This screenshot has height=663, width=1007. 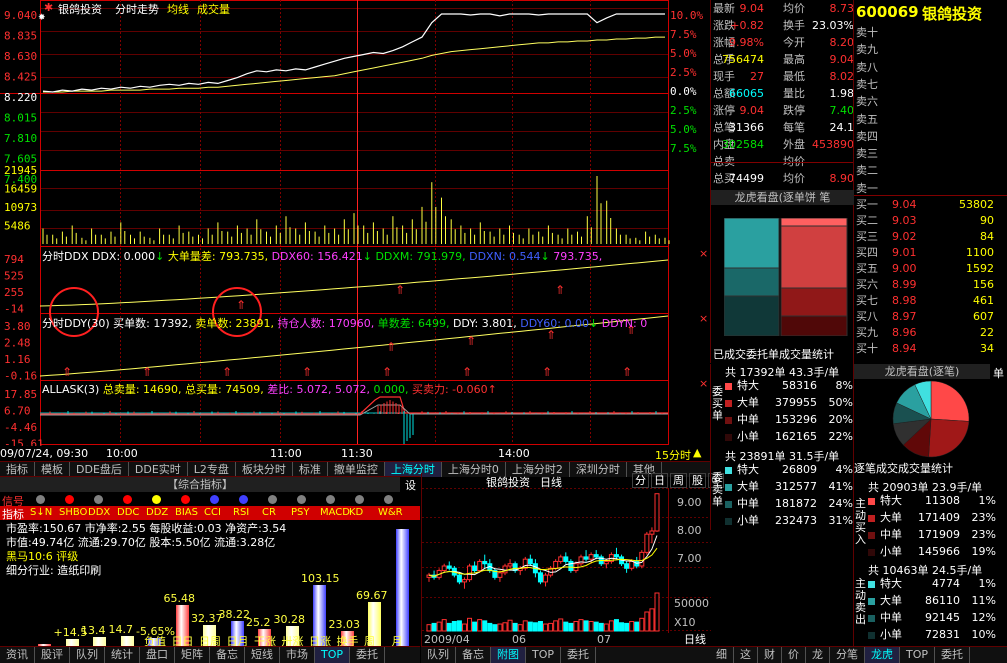 What do you see at coordinates (352, 389) in the screenshot?
I see `allask-v1: 5.072,` at bounding box center [352, 389].